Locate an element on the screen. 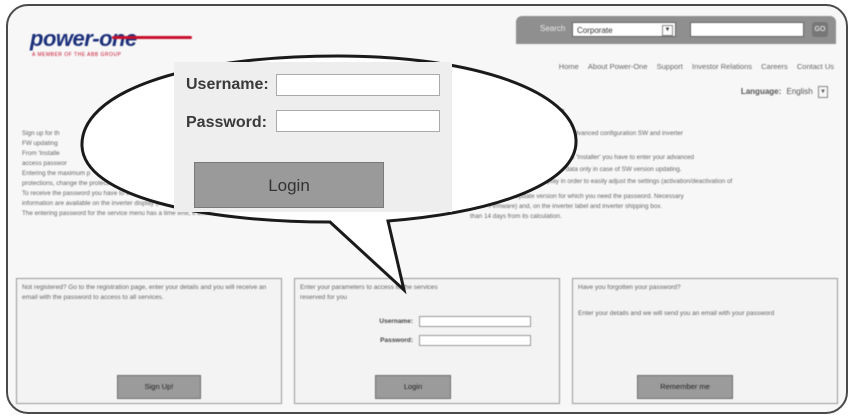 The height and width of the screenshot is (417, 853). services-heading: vices? is located at coordinates (553, 111).